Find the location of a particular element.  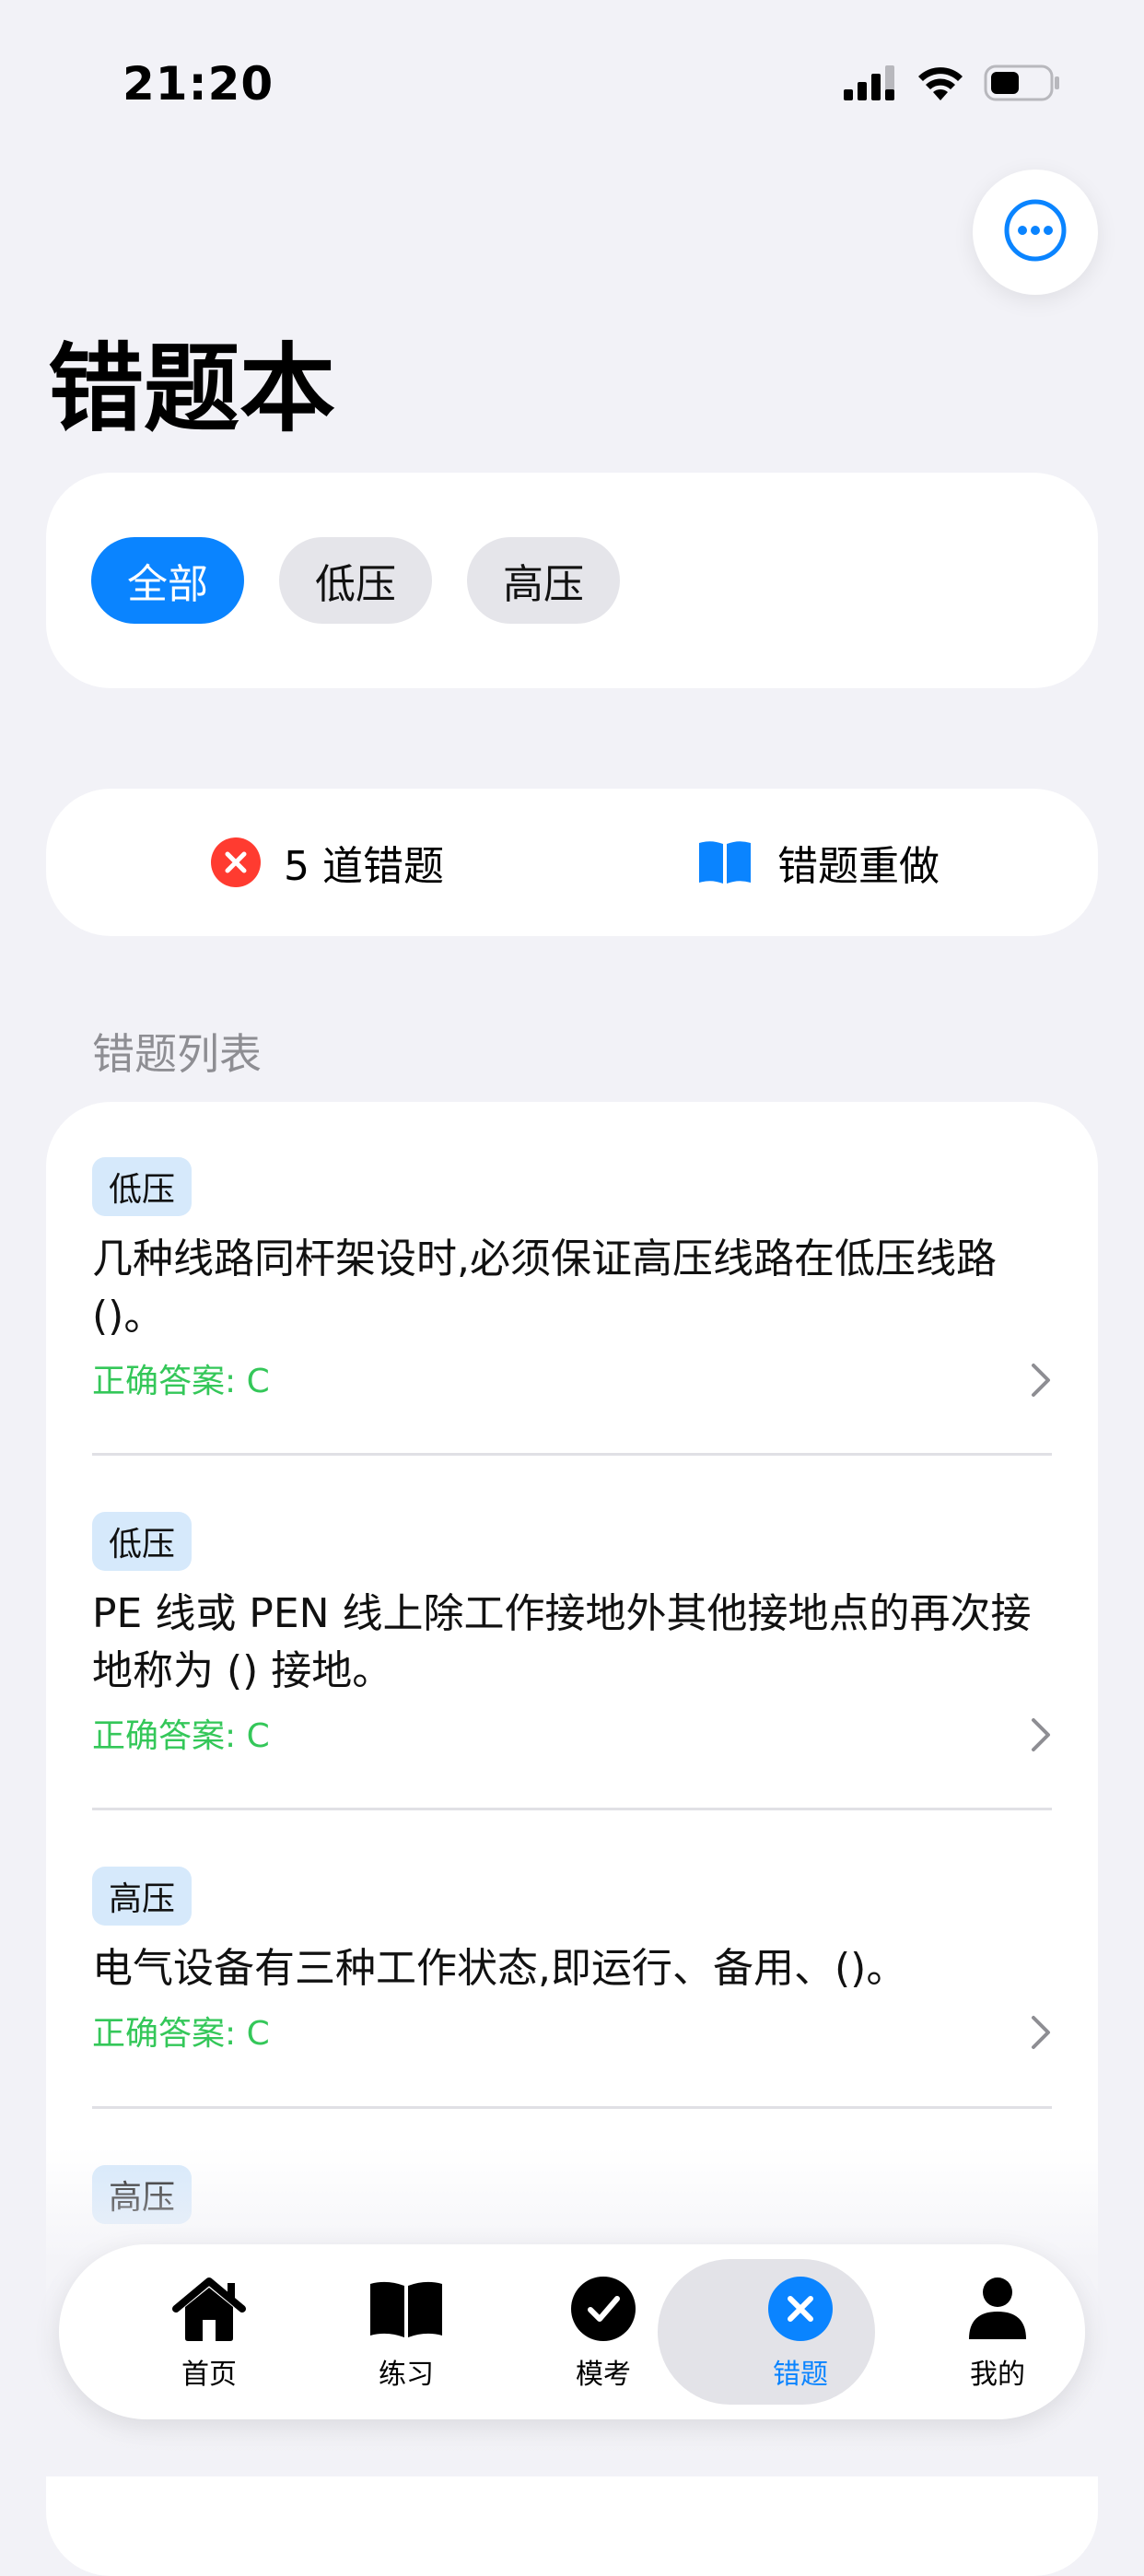

more-options-button is located at coordinates (1035, 232).